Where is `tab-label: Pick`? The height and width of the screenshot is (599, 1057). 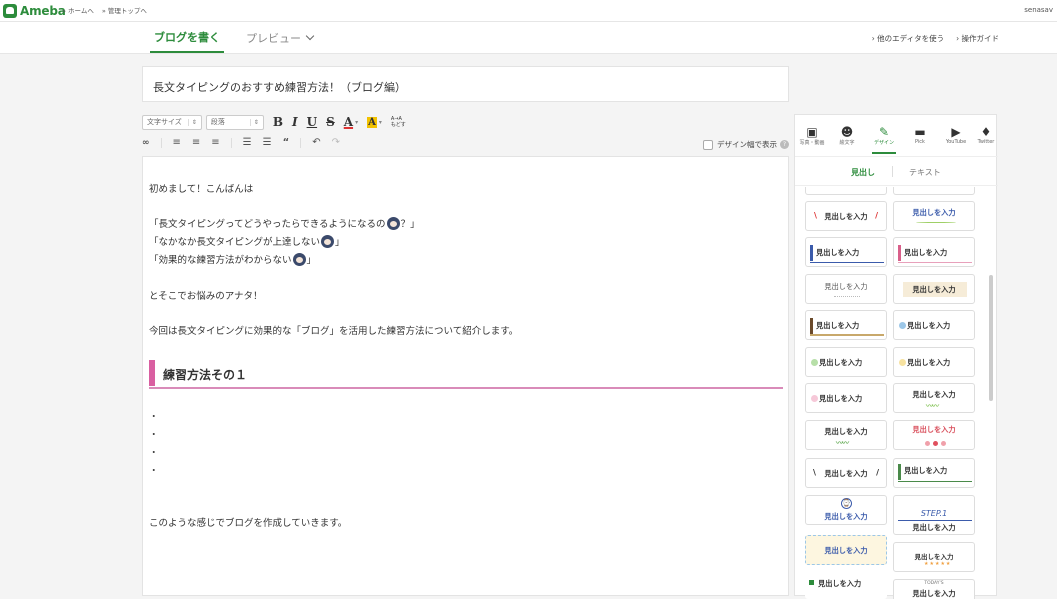 tab-label: Pick is located at coordinates (920, 142).